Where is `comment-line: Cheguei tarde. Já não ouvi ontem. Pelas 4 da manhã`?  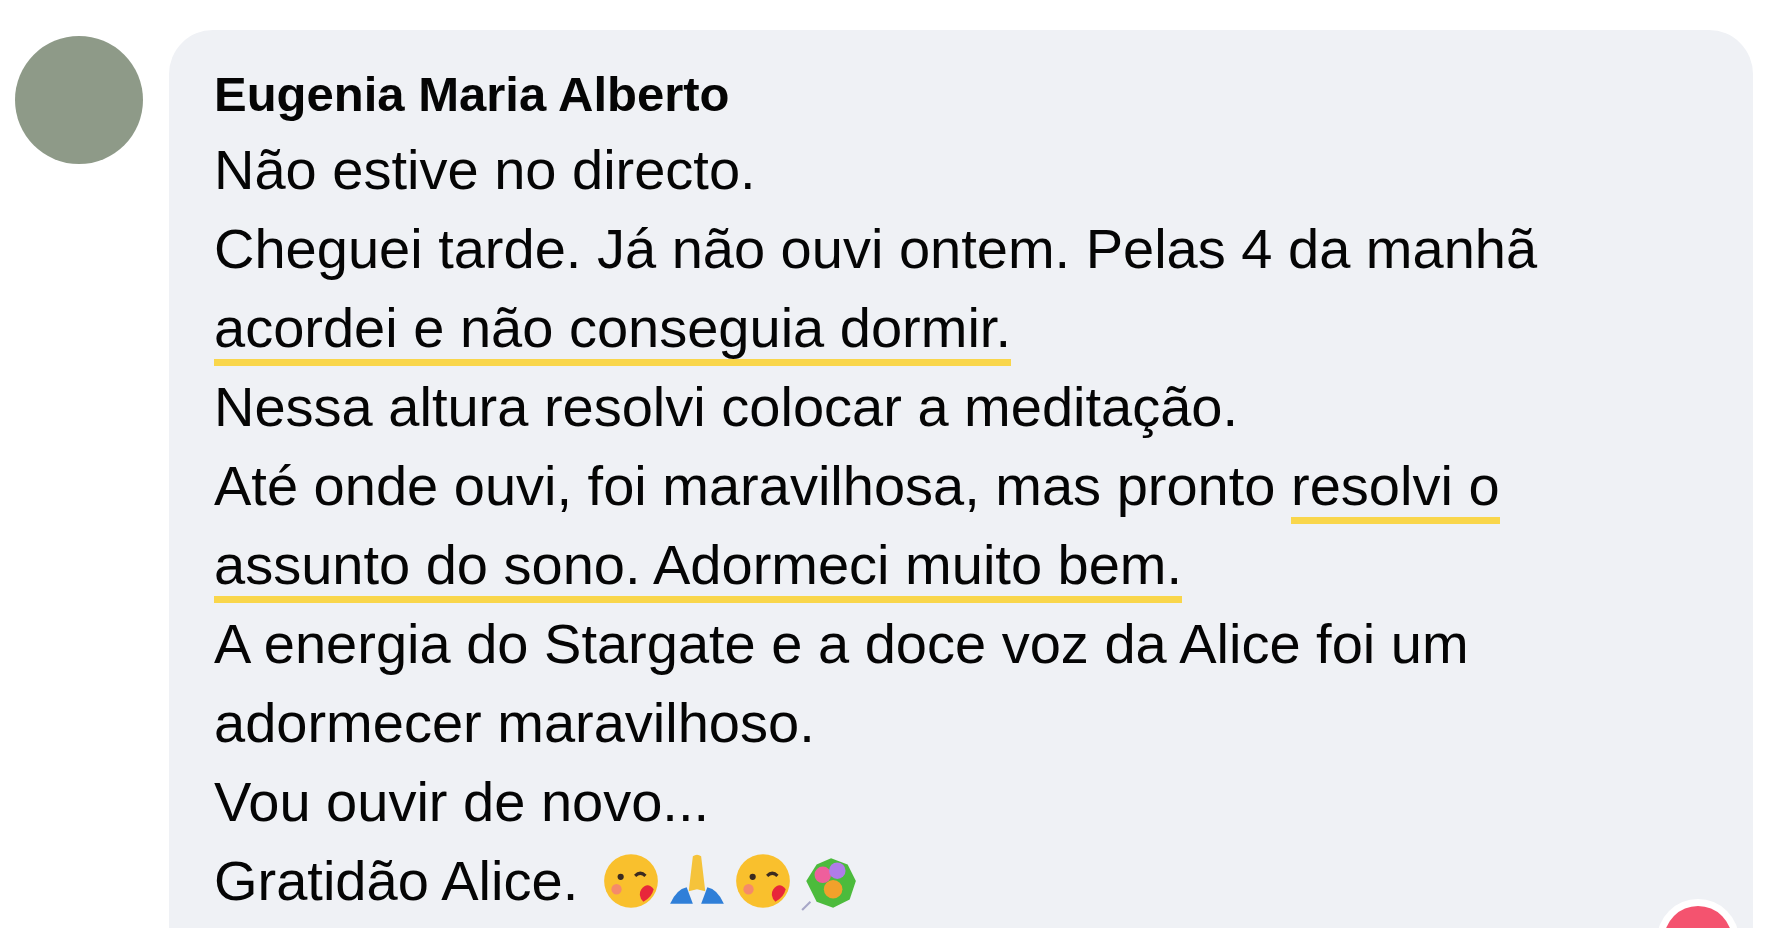 comment-line: Cheguei tarde. Já não ouvi ontem. Pelas 4 da manhã is located at coordinates (876, 249).